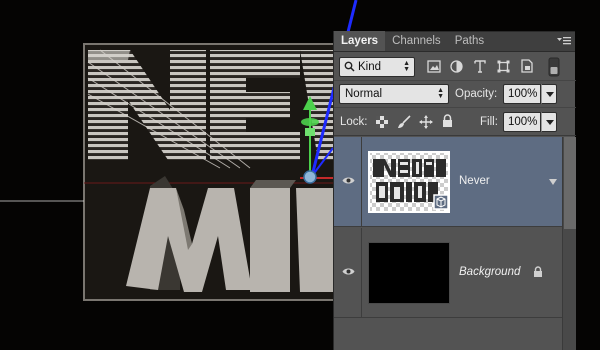 This screenshot has width=600, height=350. I want to click on opacity-input: 100%, so click(522, 94).